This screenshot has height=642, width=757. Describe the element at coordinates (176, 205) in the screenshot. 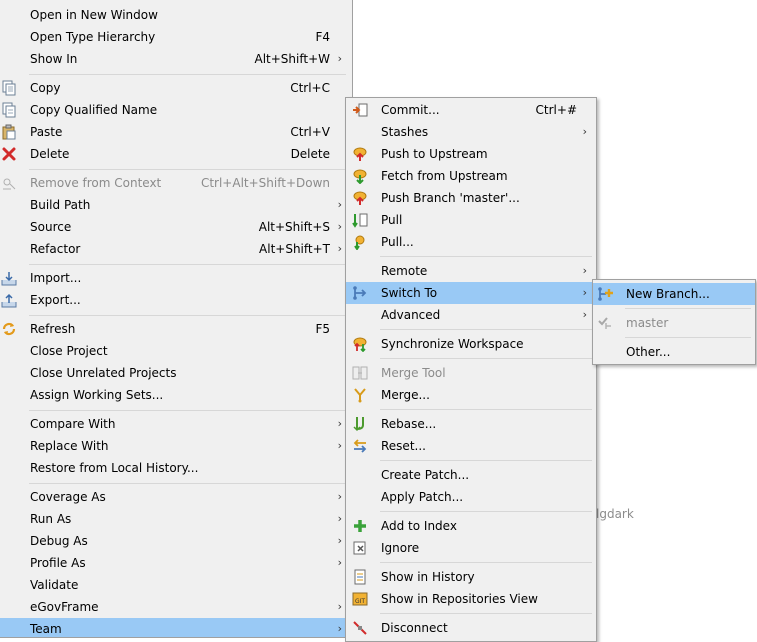

I see `menu-item-build-path: Build Path ›` at that location.